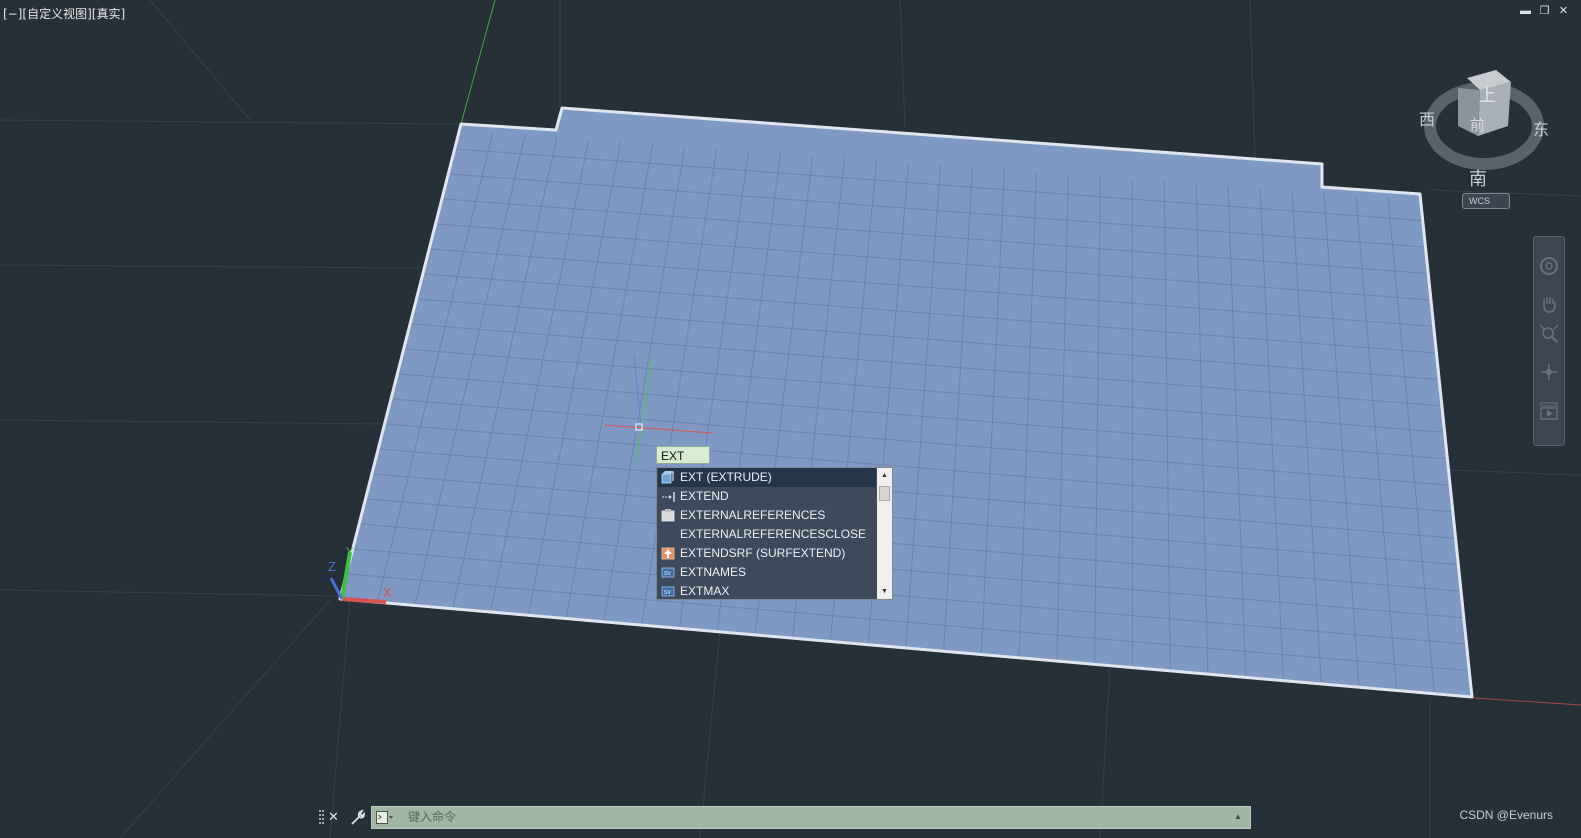 The width and height of the screenshot is (1581, 838). I want to click on pan-hand-icon, so click(1549, 304).